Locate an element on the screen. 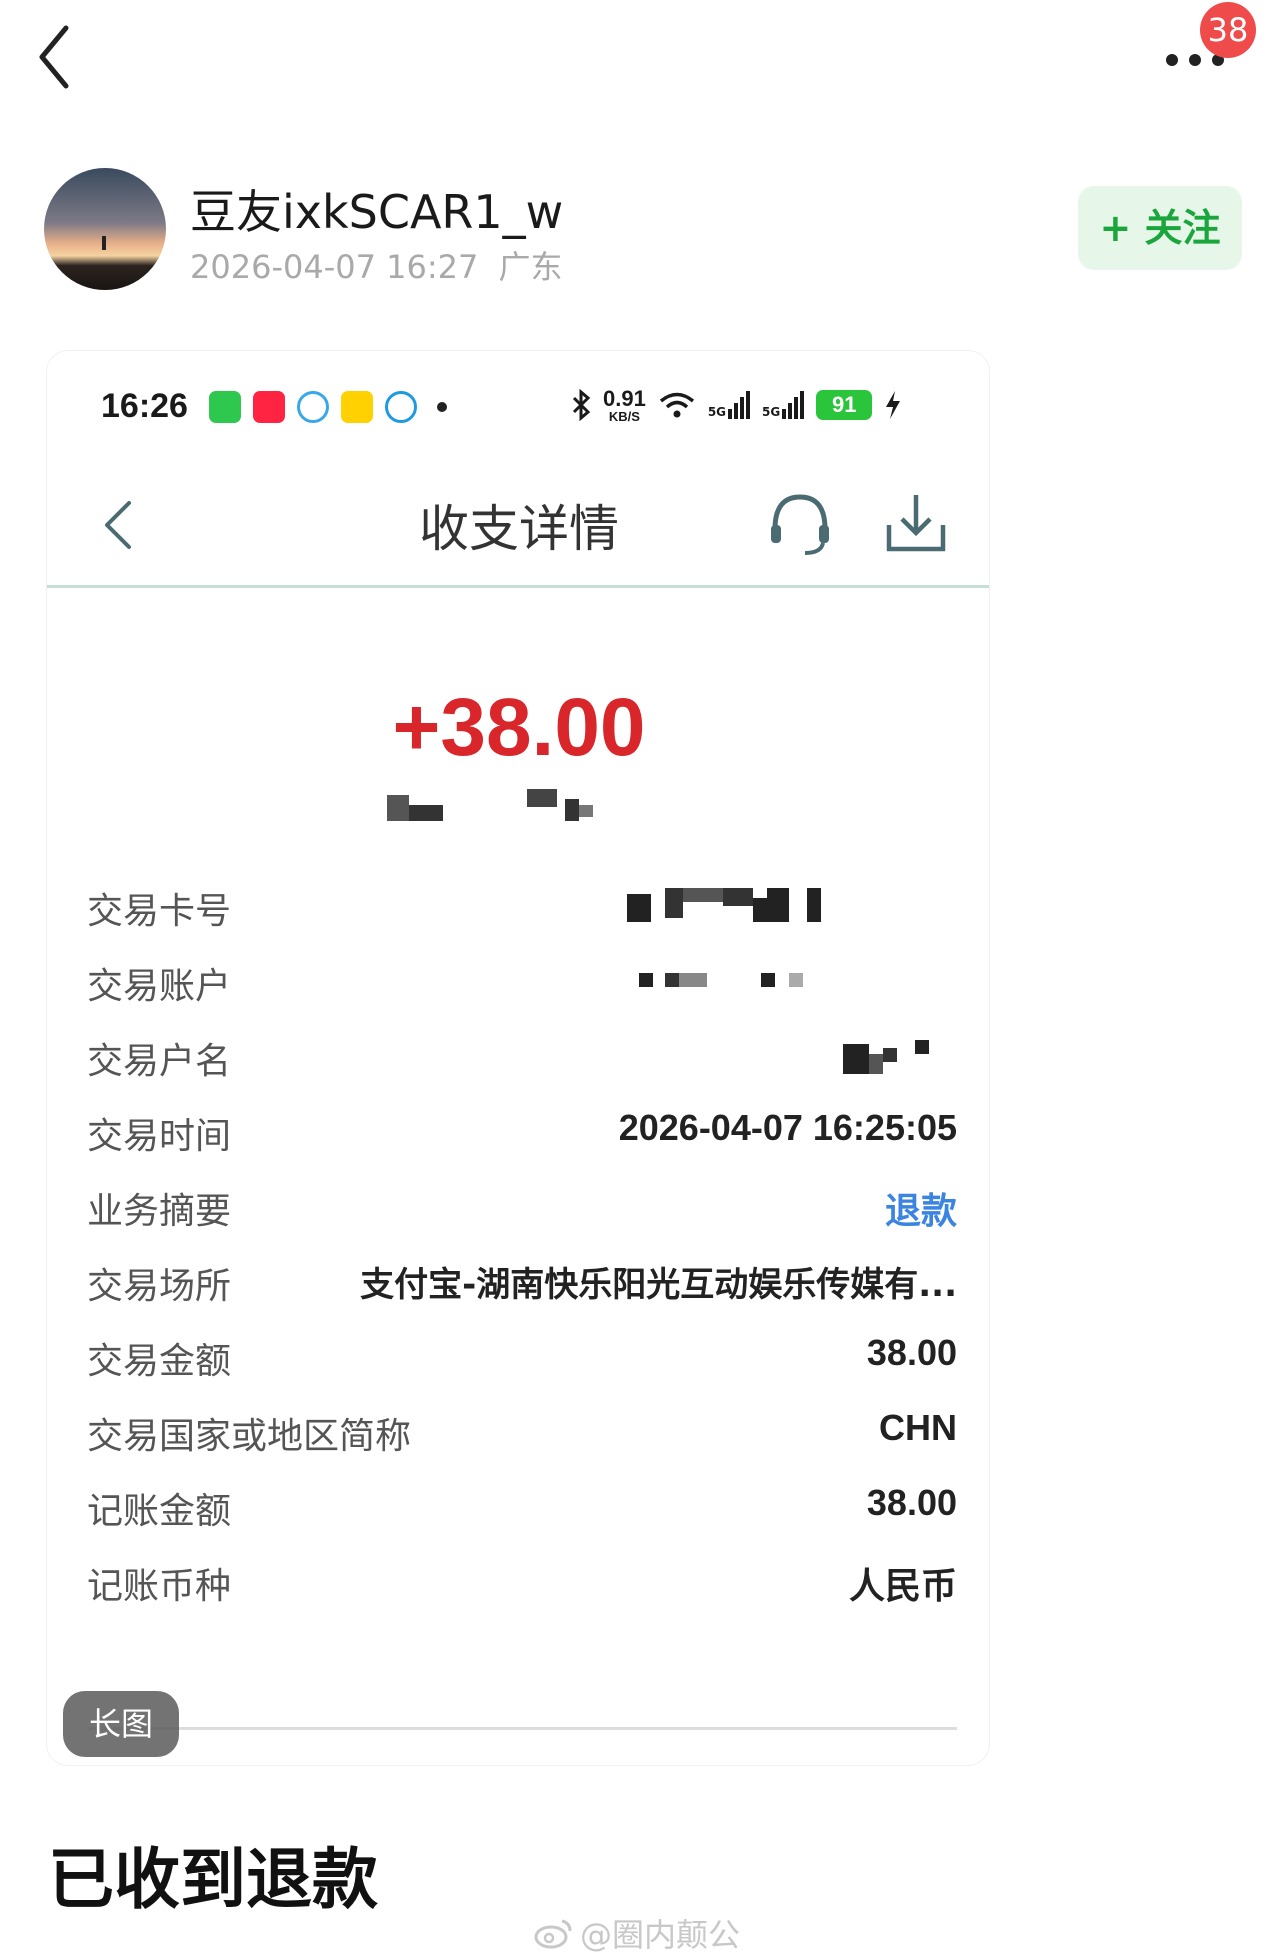 The image size is (1284, 1955). weibo-icon is located at coordinates (553, 1934).